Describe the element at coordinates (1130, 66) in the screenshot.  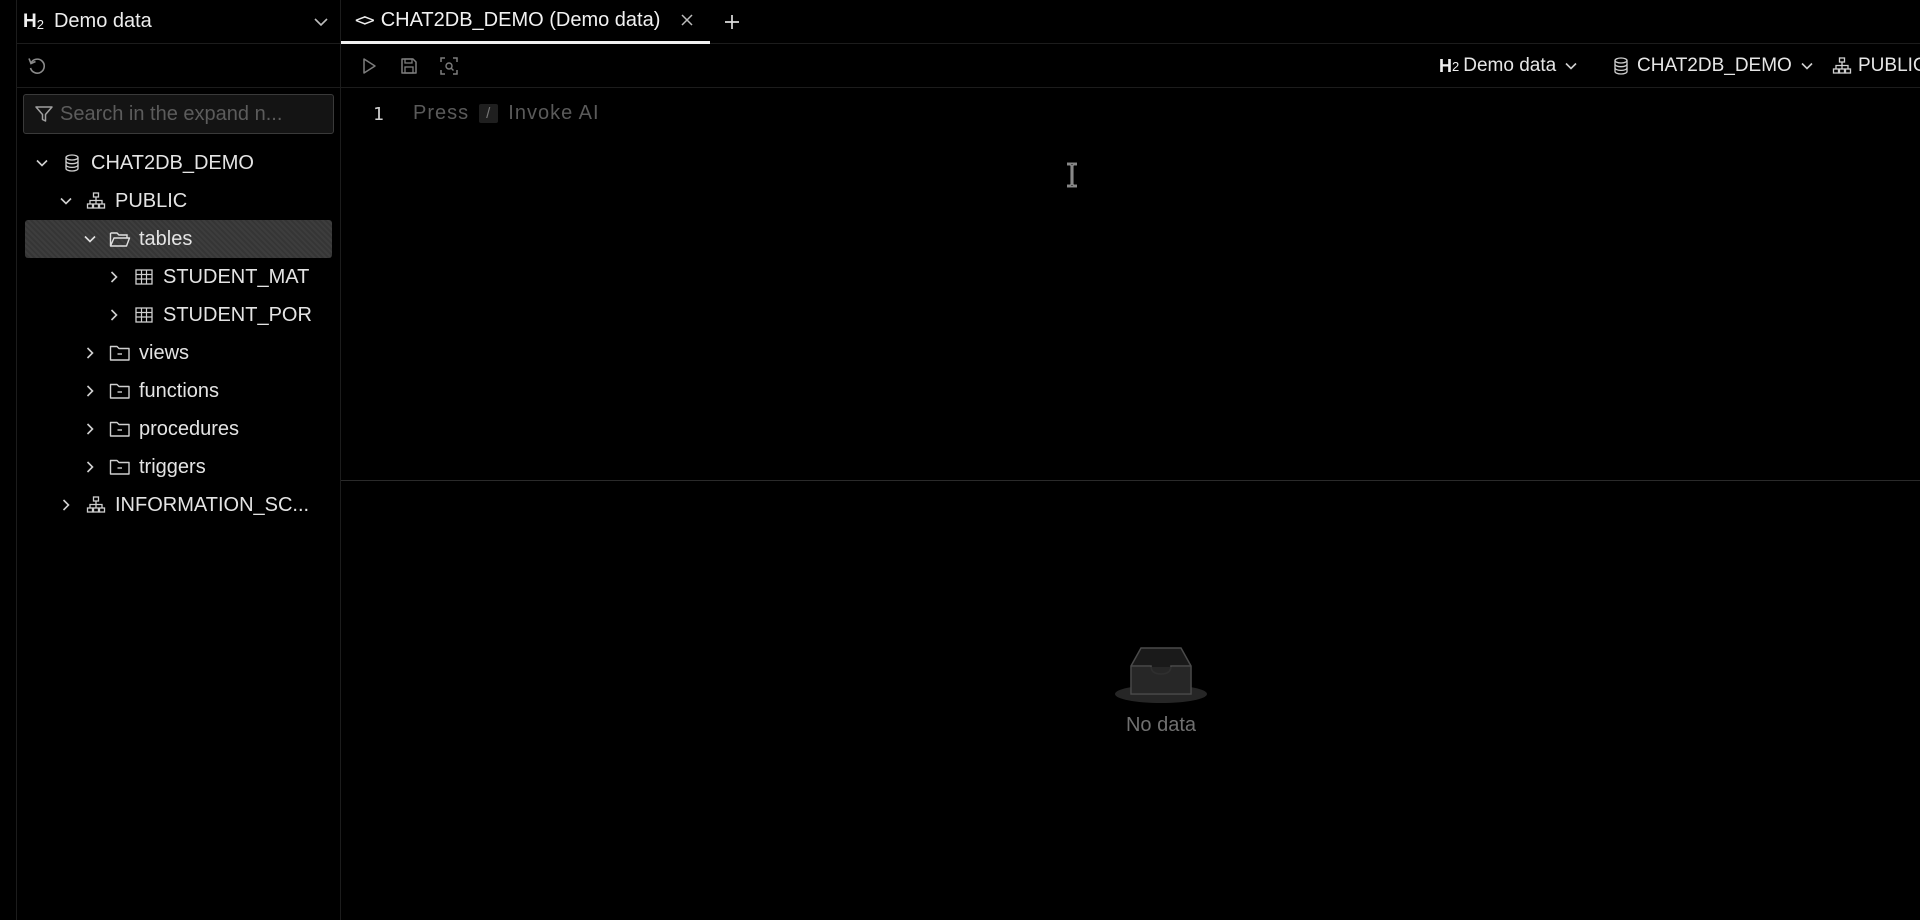
I see `editor-toolbar: H2 Demo data CHAT2DB_DEMO PUBLIC` at that location.